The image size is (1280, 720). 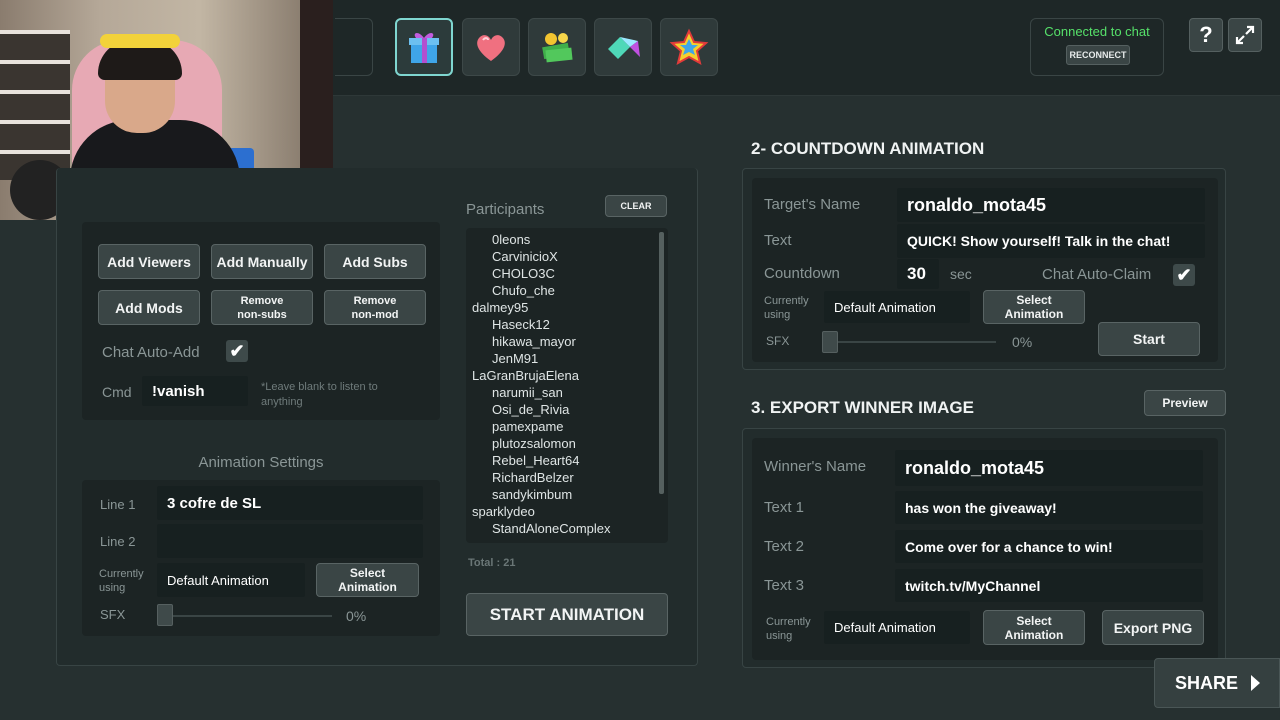 What do you see at coordinates (1098, 55) in the screenshot?
I see `reconnect-button: RECONNECT` at bounding box center [1098, 55].